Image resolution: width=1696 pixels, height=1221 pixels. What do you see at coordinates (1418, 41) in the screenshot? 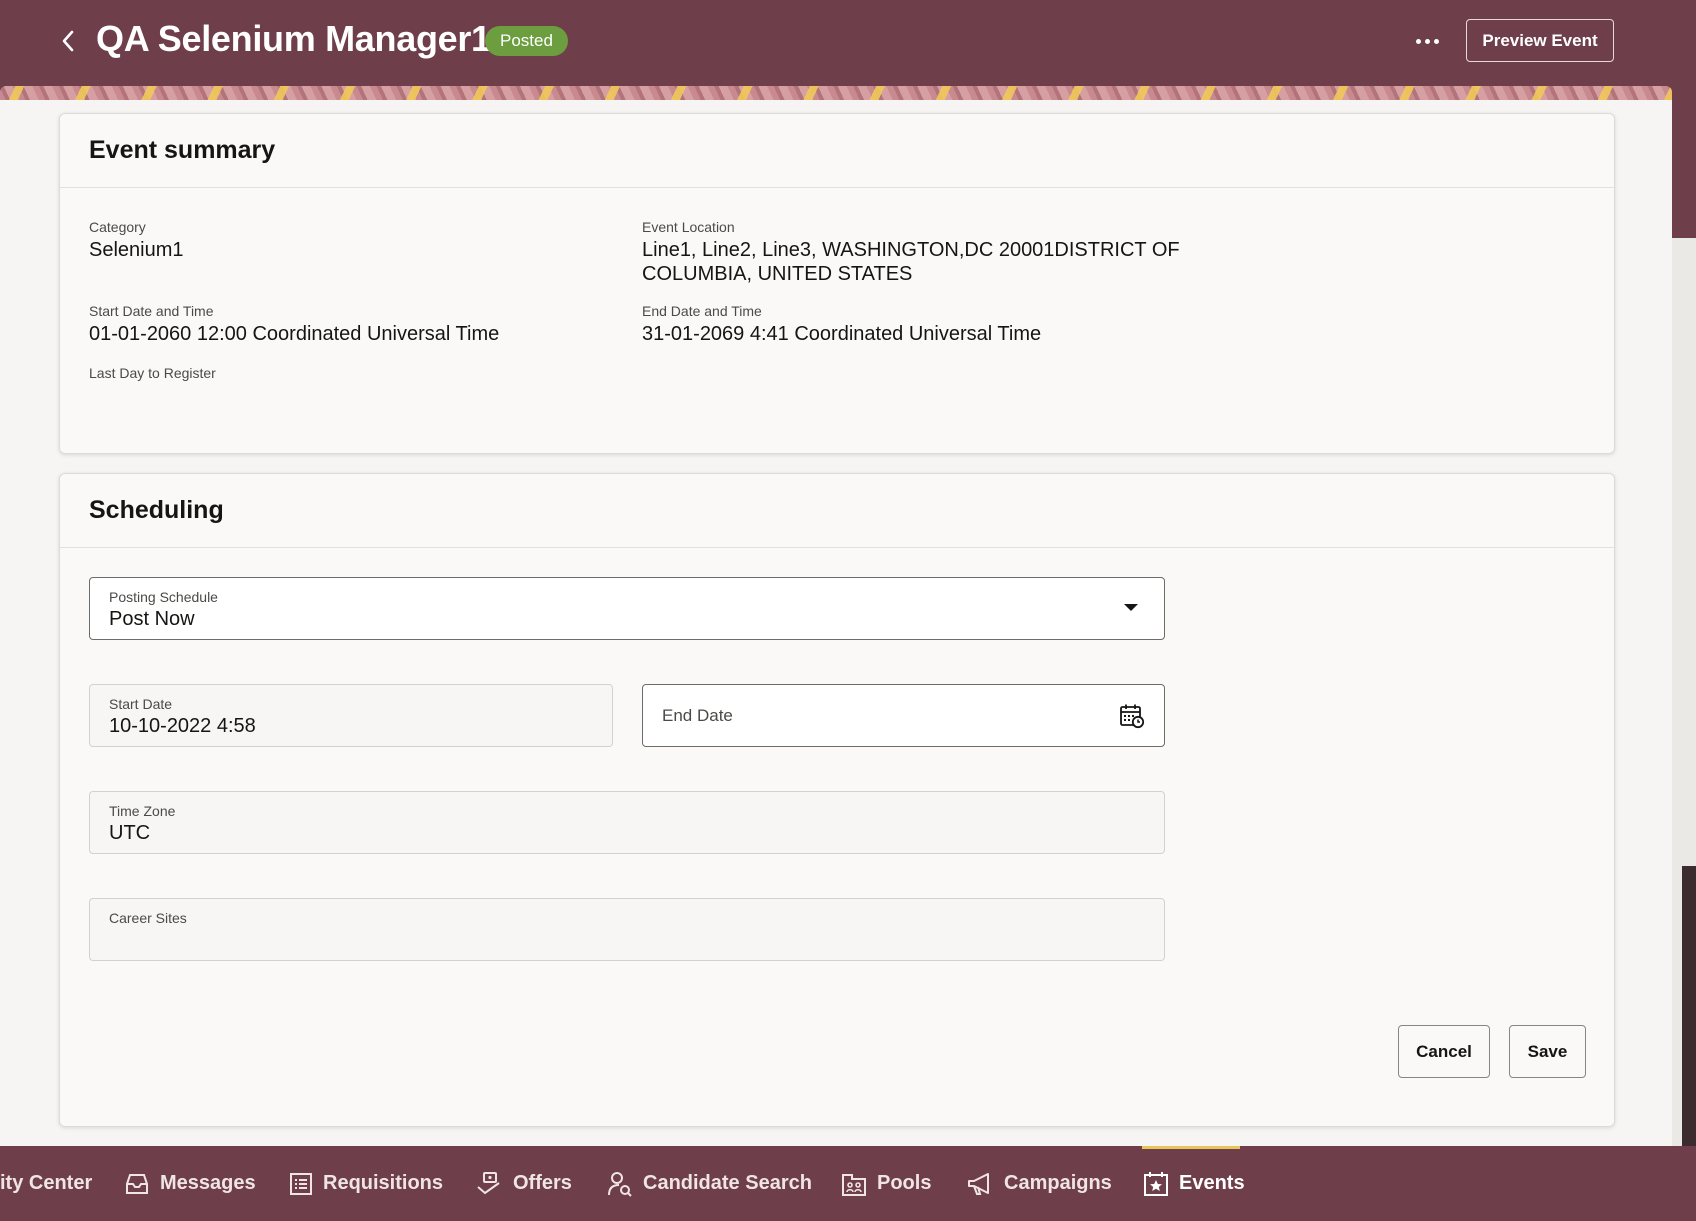
I see `ellipsis-icon` at bounding box center [1418, 41].